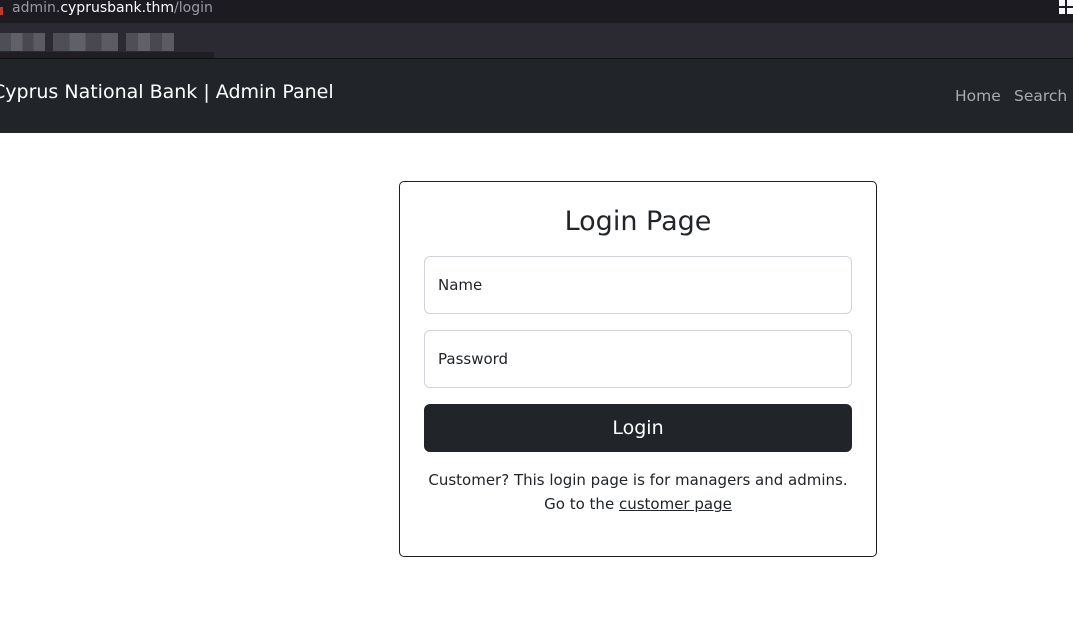  What do you see at coordinates (193, 8) in the screenshot?
I see `url-path: /login` at bounding box center [193, 8].